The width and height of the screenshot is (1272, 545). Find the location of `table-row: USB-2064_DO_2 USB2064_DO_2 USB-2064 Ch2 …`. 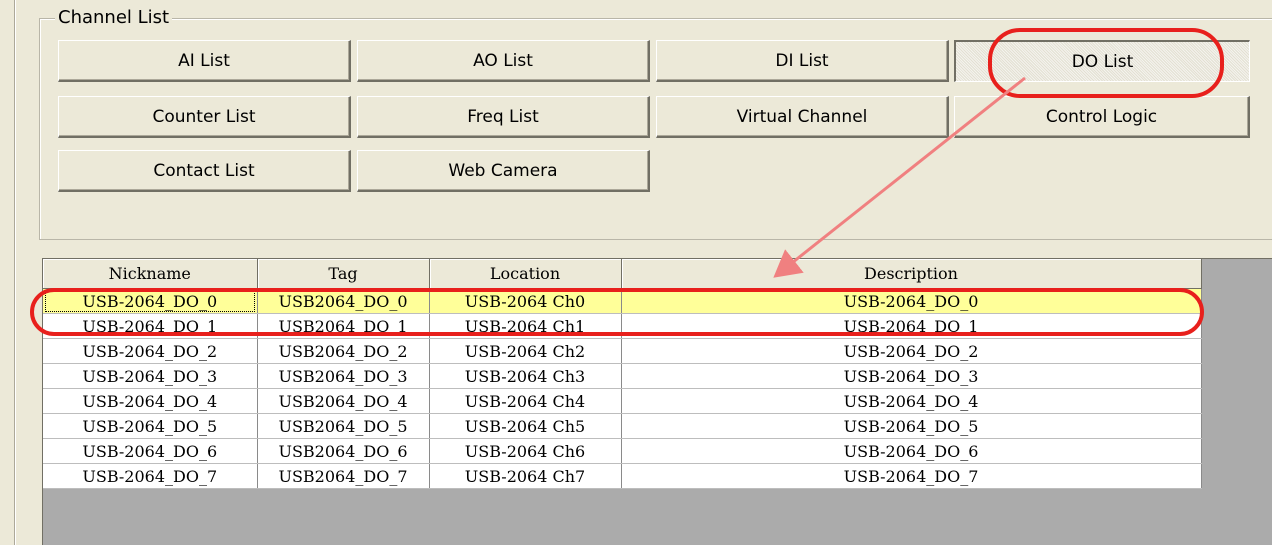

table-row: USB-2064_DO_2 USB2064_DO_2 USB-2064 Ch2 … is located at coordinates (622, 351).